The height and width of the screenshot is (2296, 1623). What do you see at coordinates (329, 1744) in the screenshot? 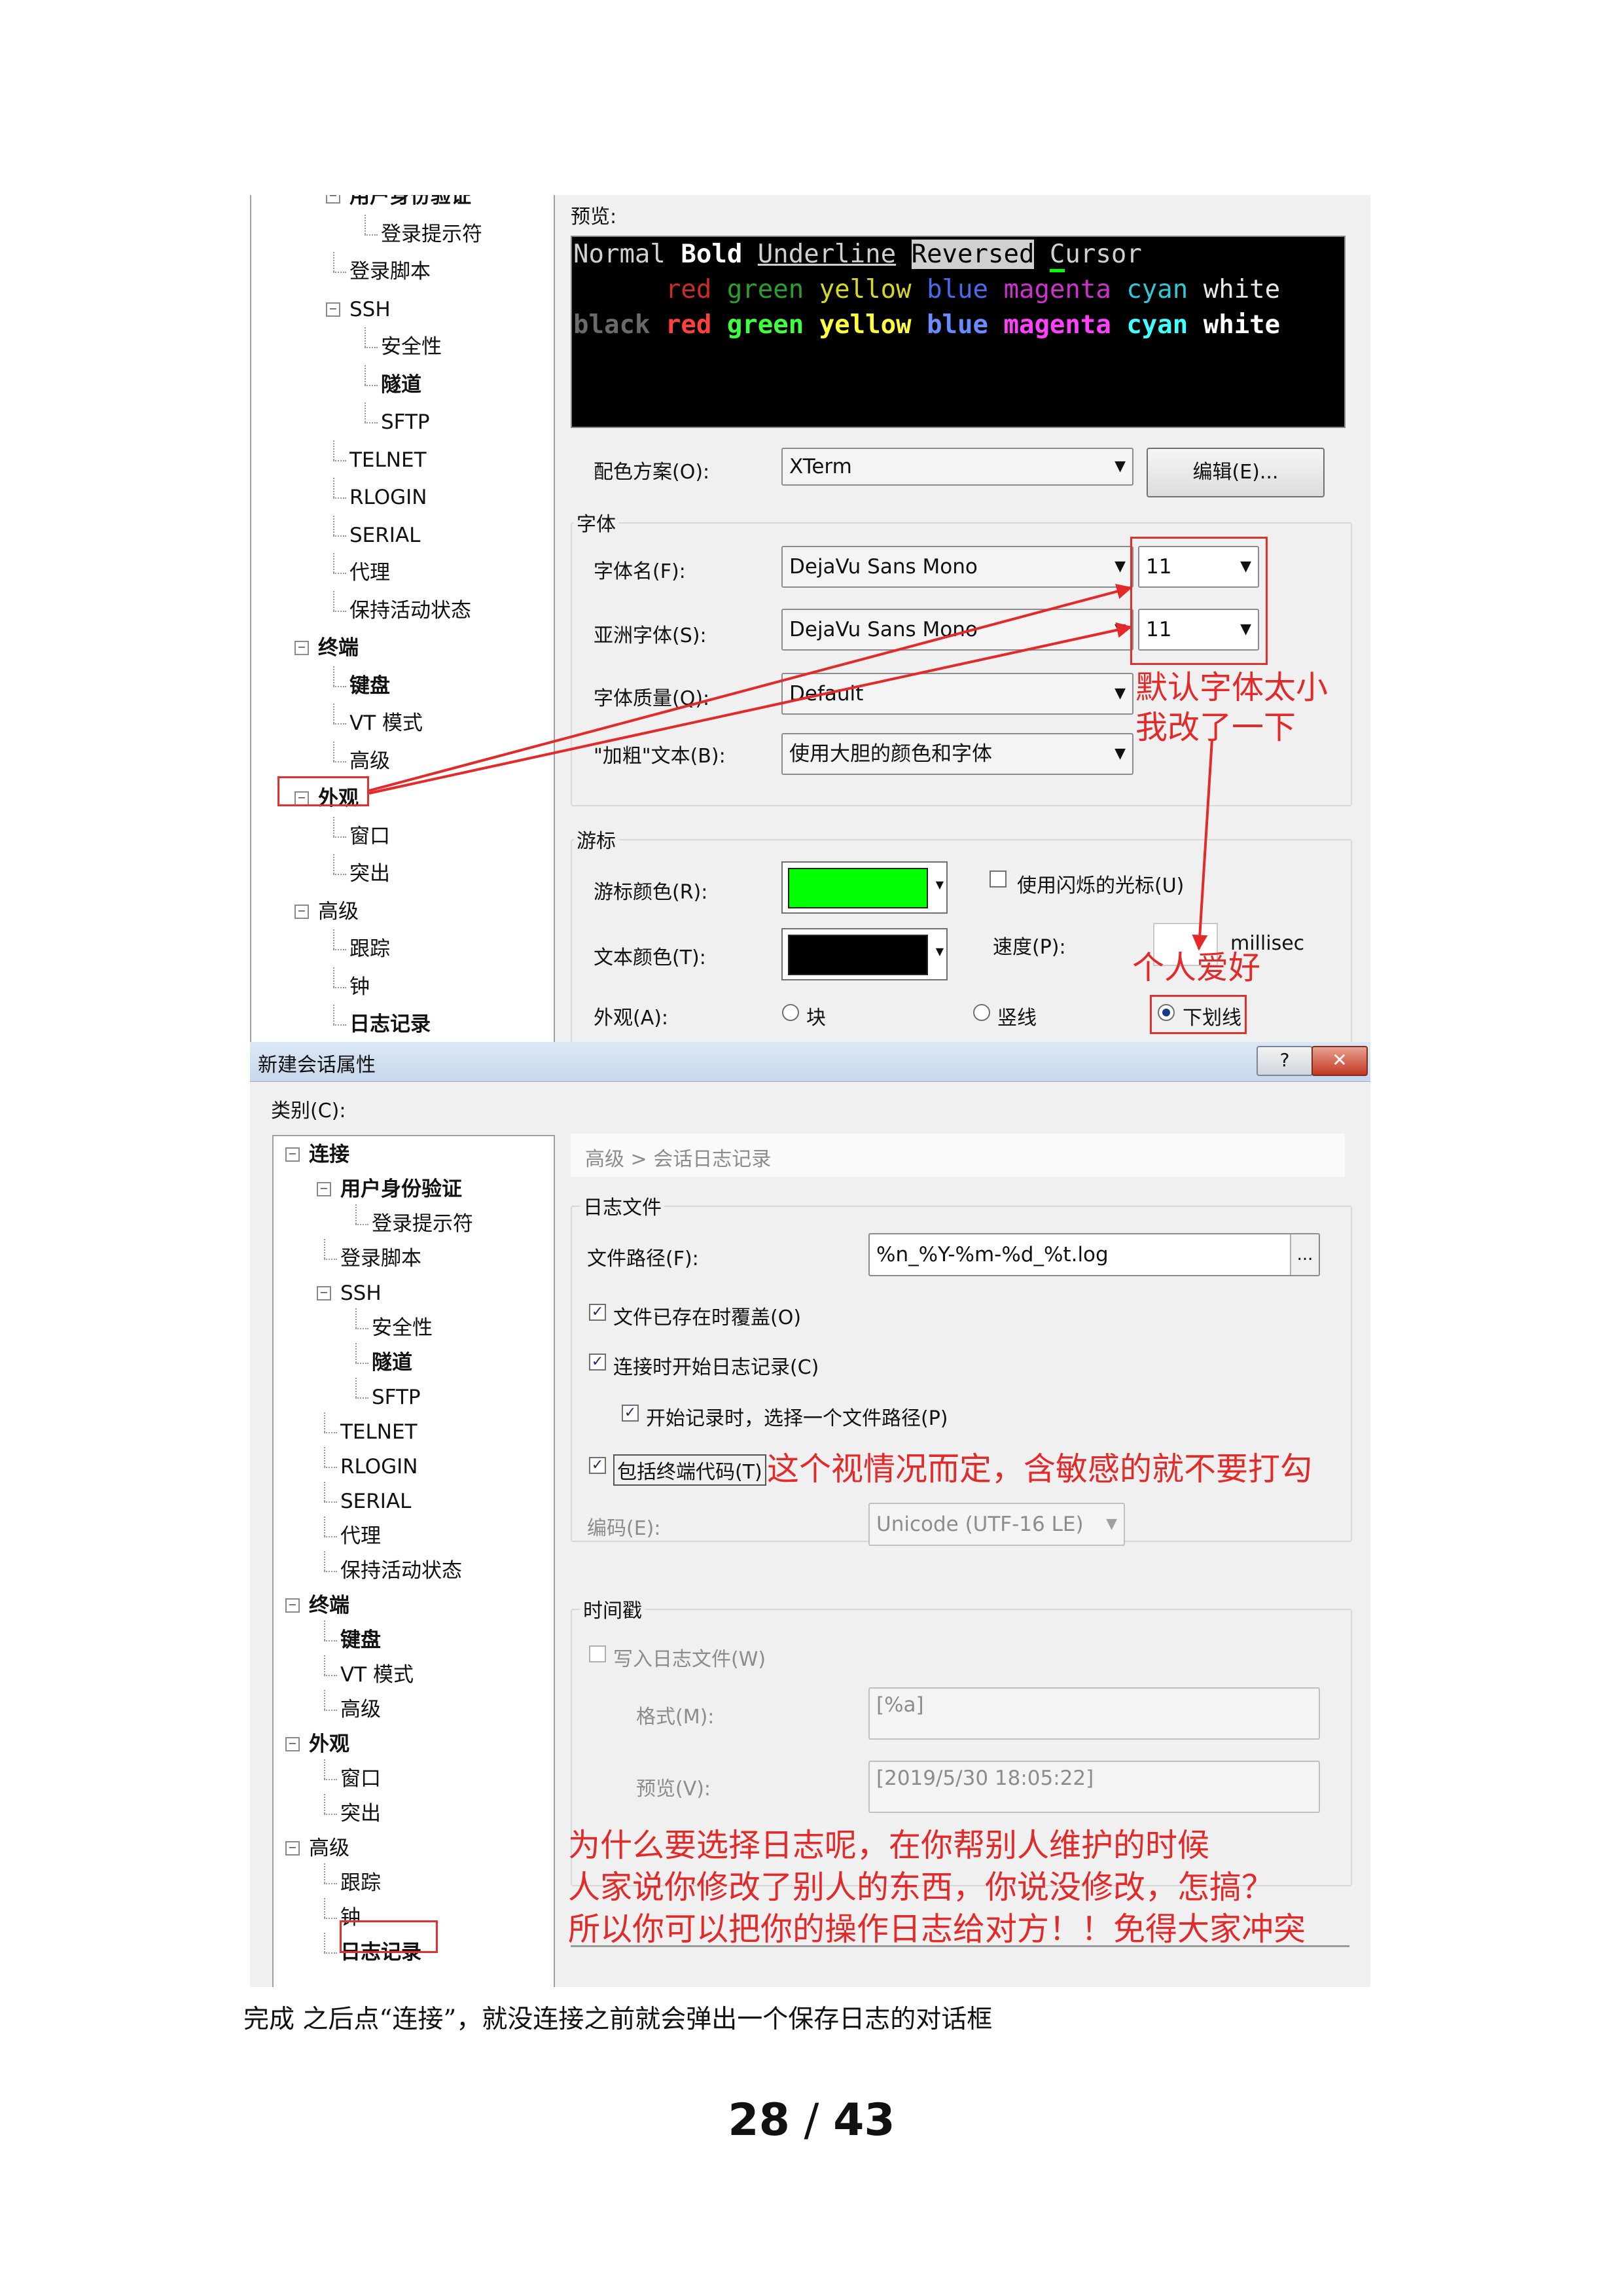
I see `tree-item: 外观` at bounding box center [329, 1744].